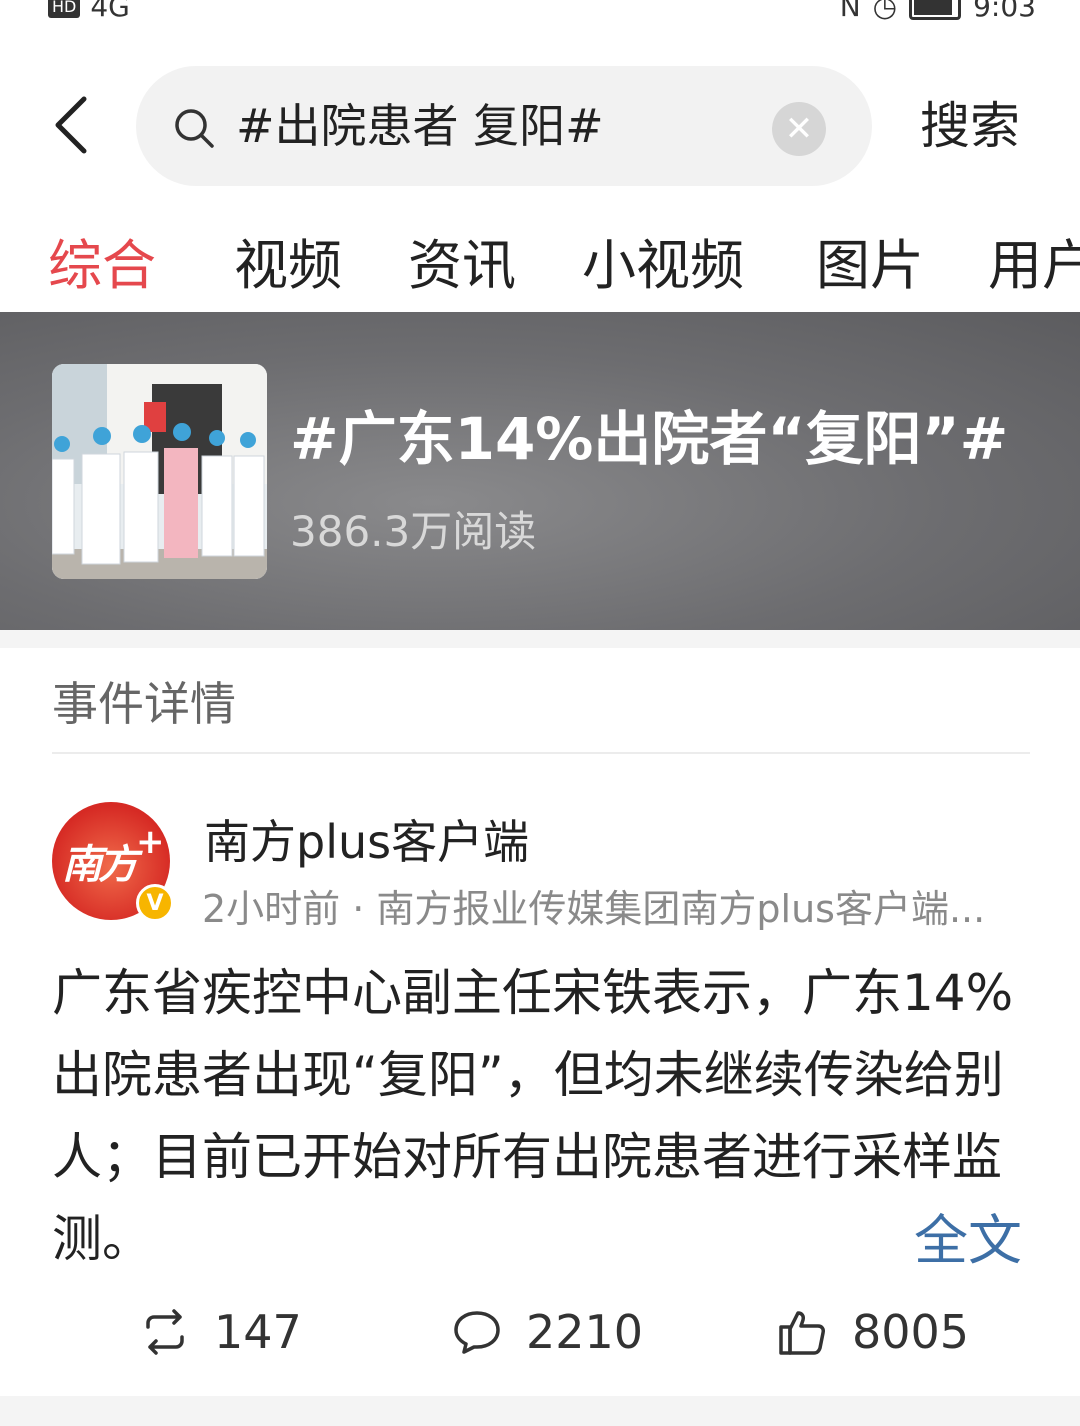 This screenshot has width=1080, height=1426. Describe the element at coordinates (462, 266) in the screenshot. I see `tab-news: 资讯` at that location.